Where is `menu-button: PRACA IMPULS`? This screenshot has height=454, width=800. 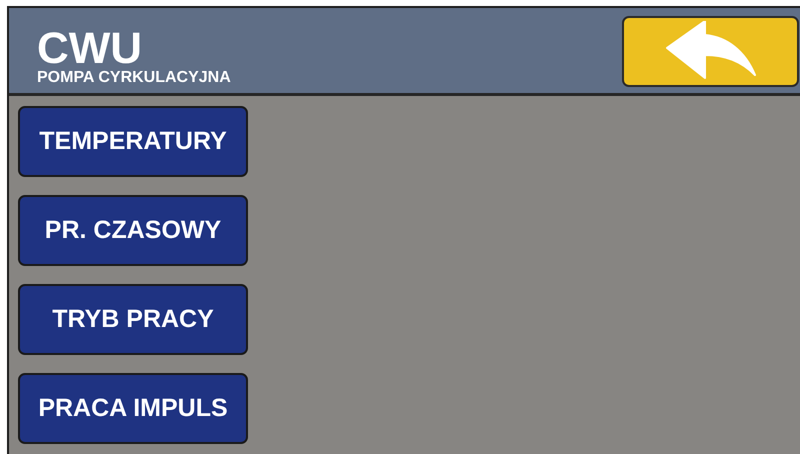 menu-button: PRACA IMPULS is located at coordinates (133, 408).